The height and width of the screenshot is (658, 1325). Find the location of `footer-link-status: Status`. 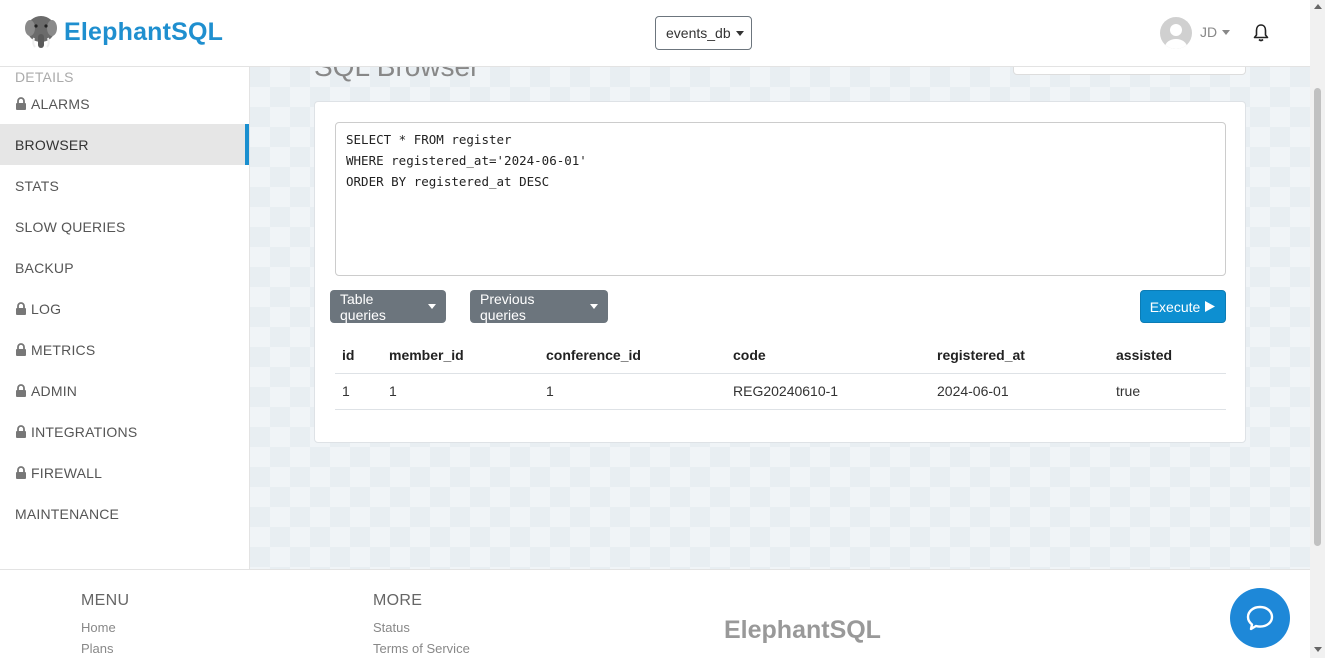

footer-link-status: Status is located at coordinates (391, 627).